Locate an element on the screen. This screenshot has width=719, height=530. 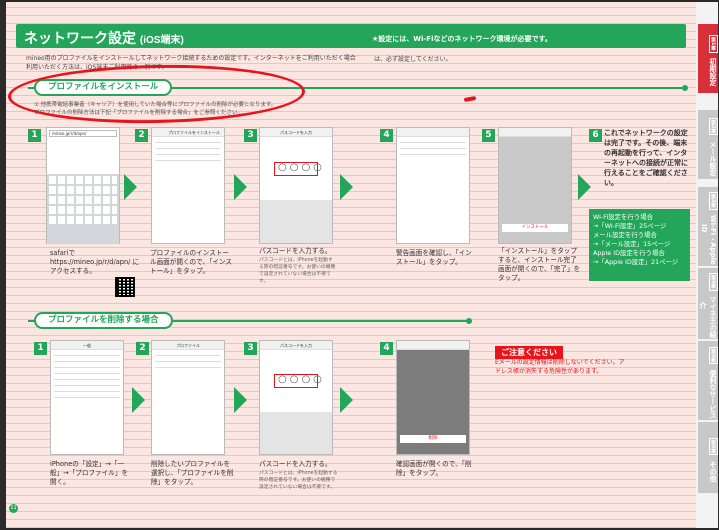
install-step-4-caption: 警告画面を確認し、「インストール」をタップ。 is located at coordinates (434, 257).